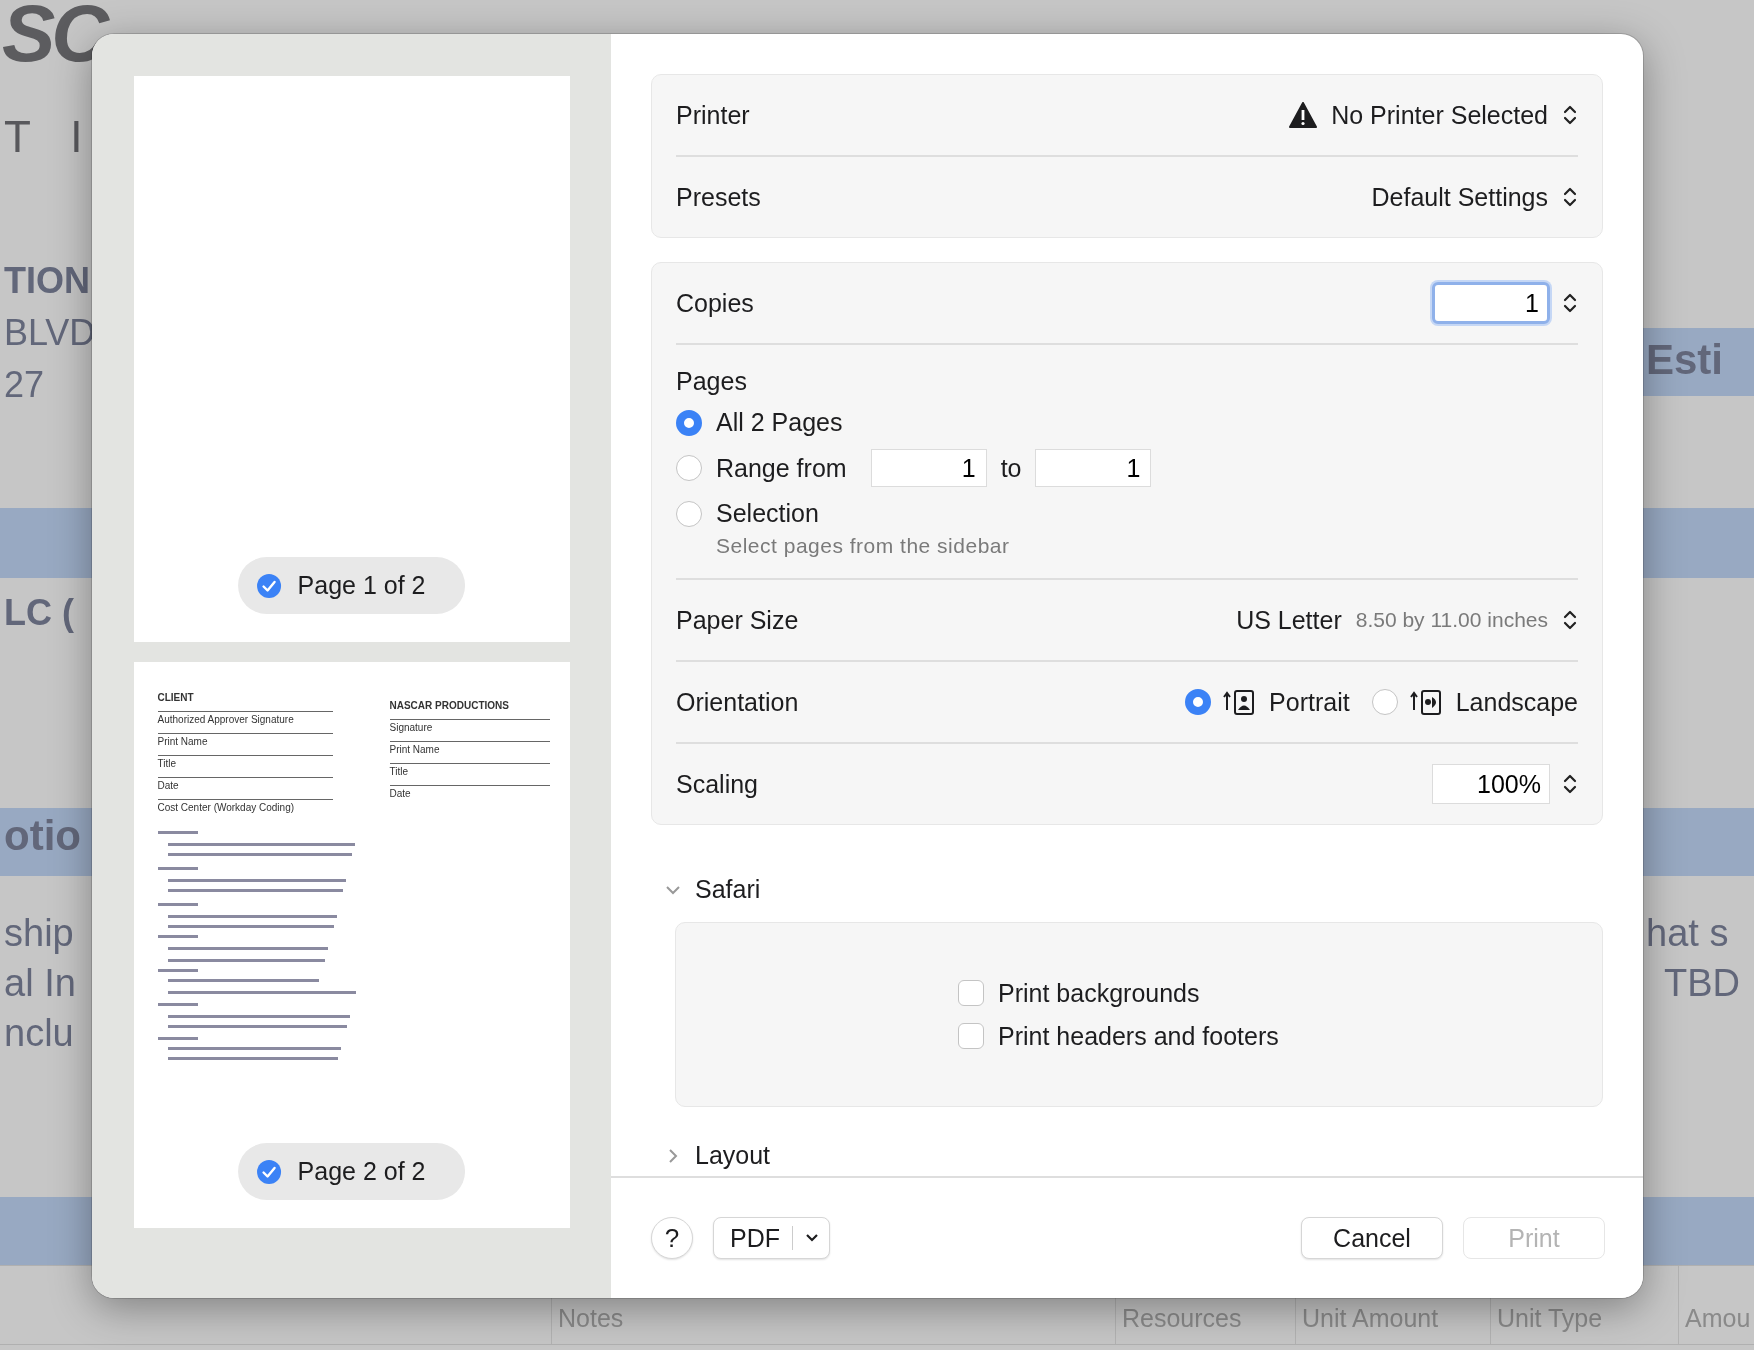 The width and height of the screenshot is (1754, 1350). Describe the element at coordinates (767, 513) in the screenshot. I see `radio-label: Selection` at that location.